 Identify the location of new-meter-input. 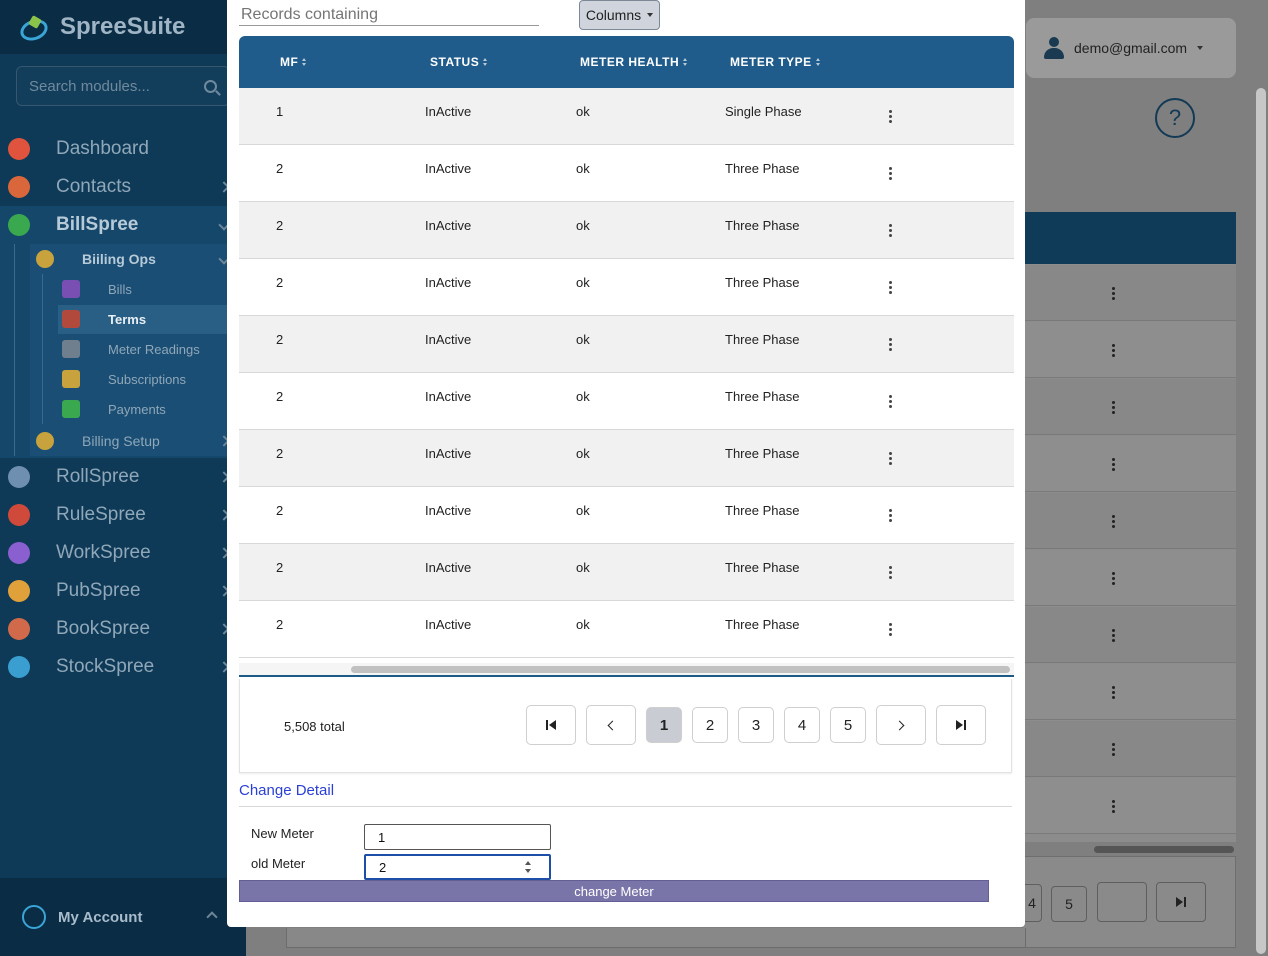
(457, 837).